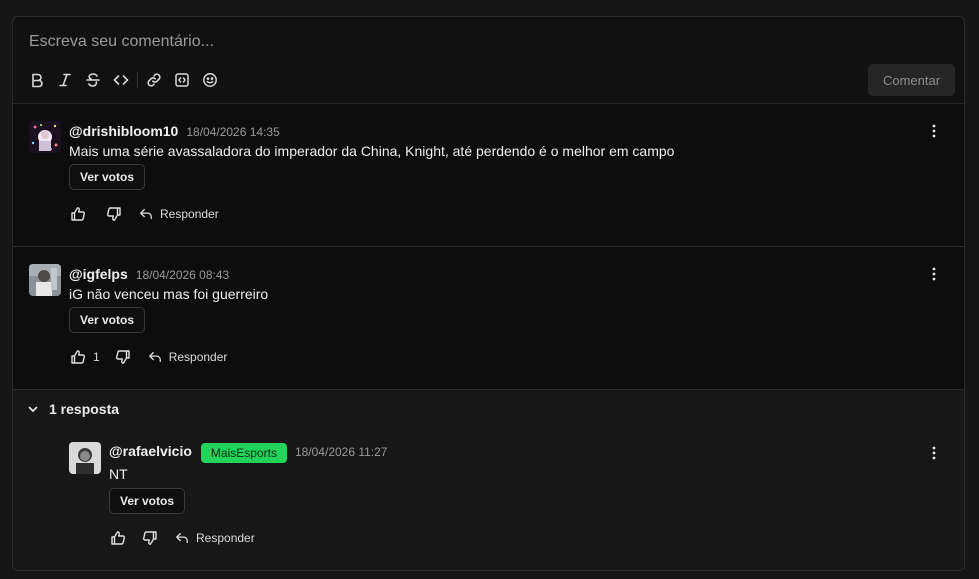 The height and width of the screenshot is (579, 979). What do you see at coordinates (182, 275) in the screenshot?
I see `timestamp: 18/04/2026 08:43` at bounding box center [182, 275].